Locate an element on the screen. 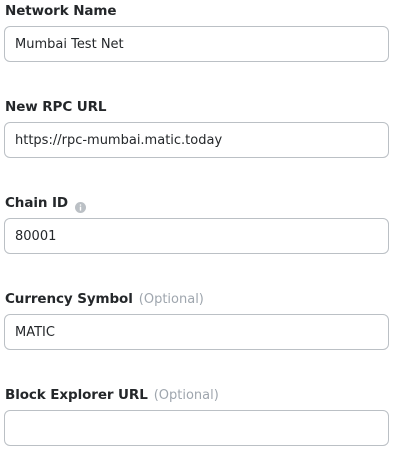 The width and height of the screenshot is (401, 463). chain-id-label-row: Chain ID is located at coordinates (45, 203).